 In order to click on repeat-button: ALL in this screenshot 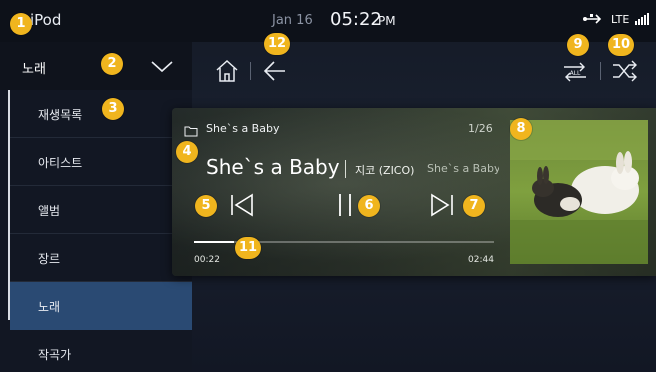, I will do `click(575, 71)`.